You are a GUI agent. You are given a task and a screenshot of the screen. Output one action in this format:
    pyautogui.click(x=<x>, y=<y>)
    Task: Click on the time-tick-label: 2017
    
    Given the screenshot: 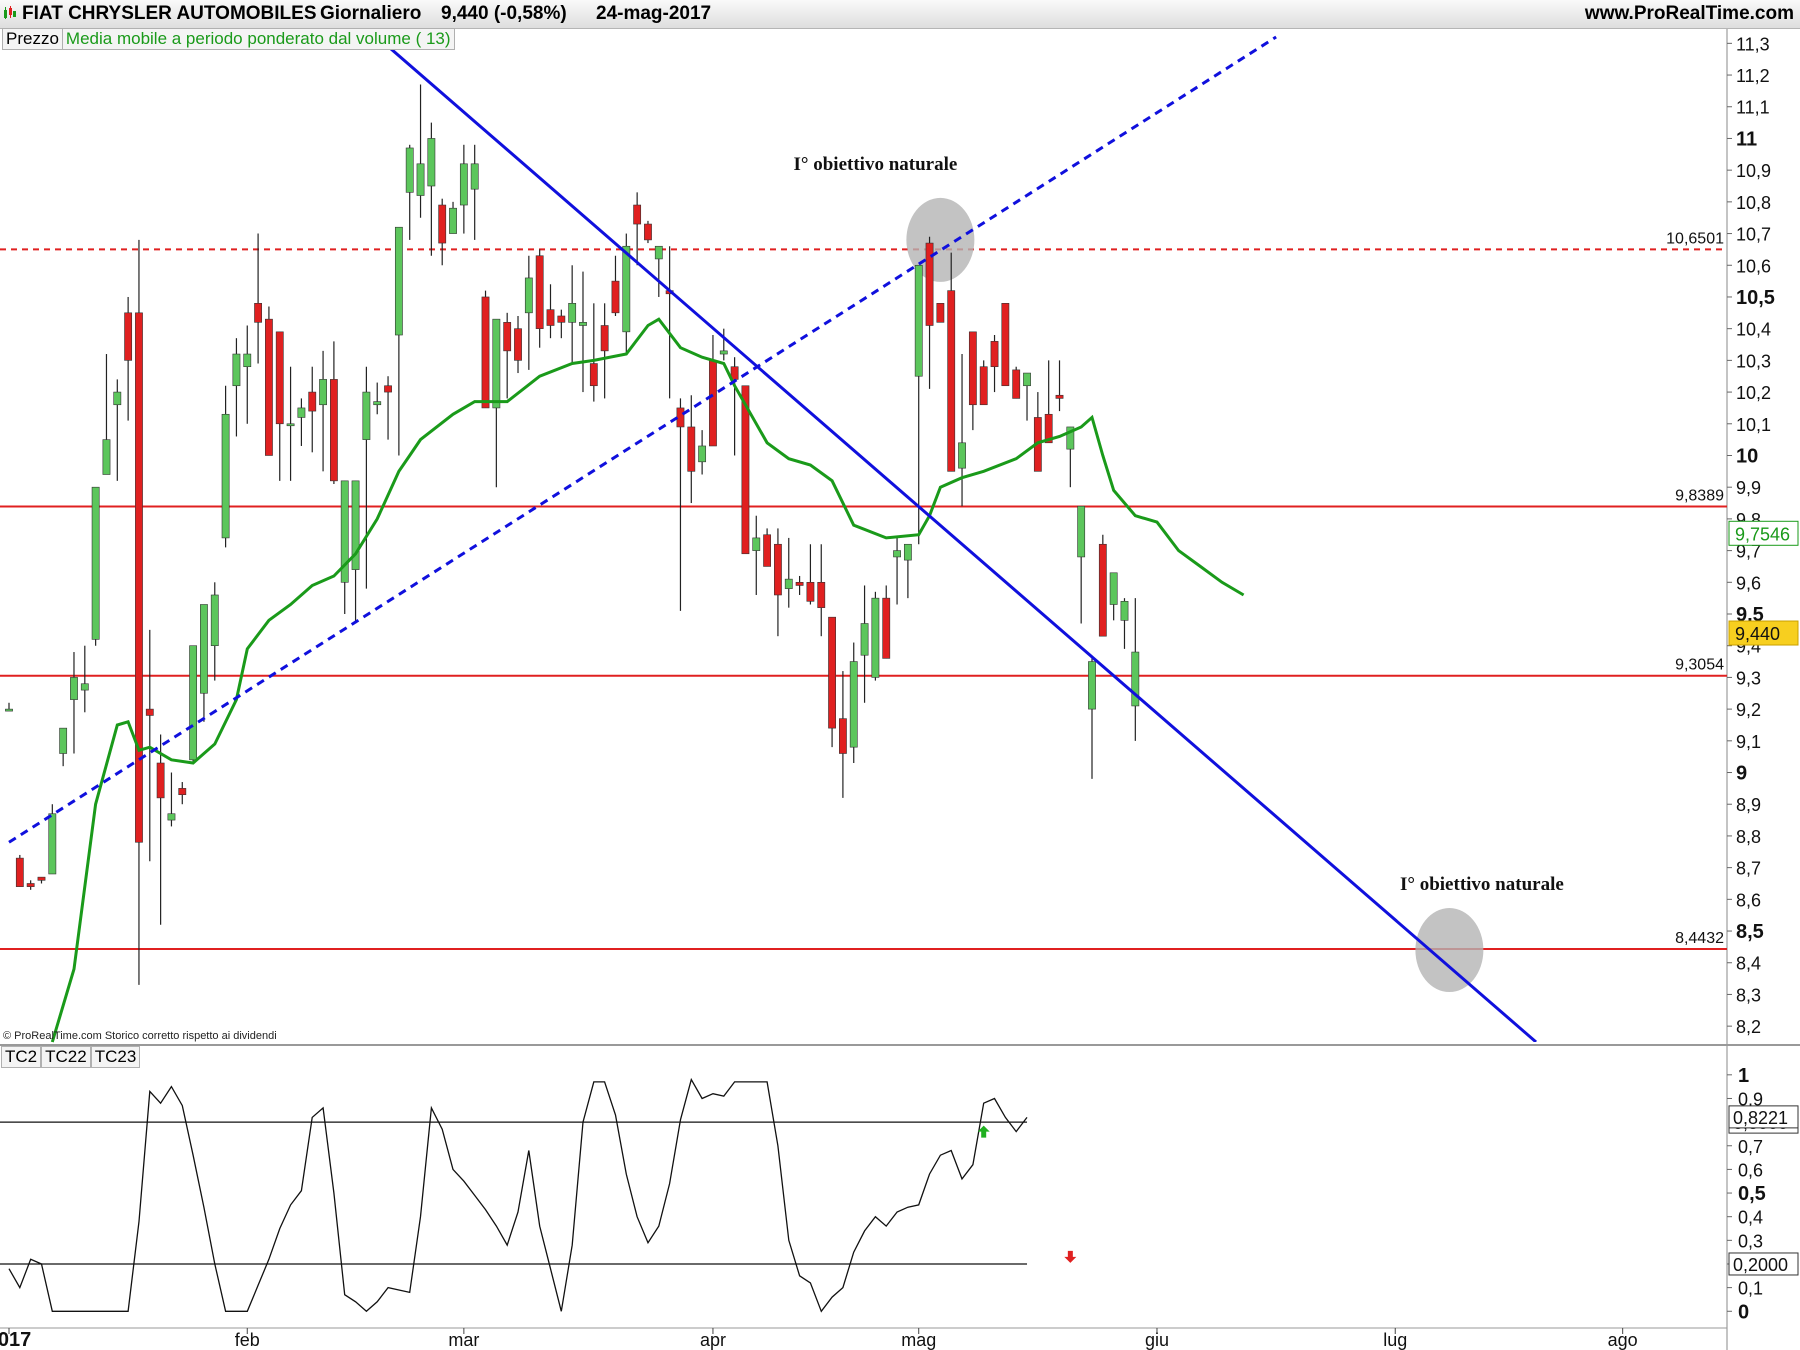 What is the action you would take?
    pyautogui.click(x=15, y=1339)
    